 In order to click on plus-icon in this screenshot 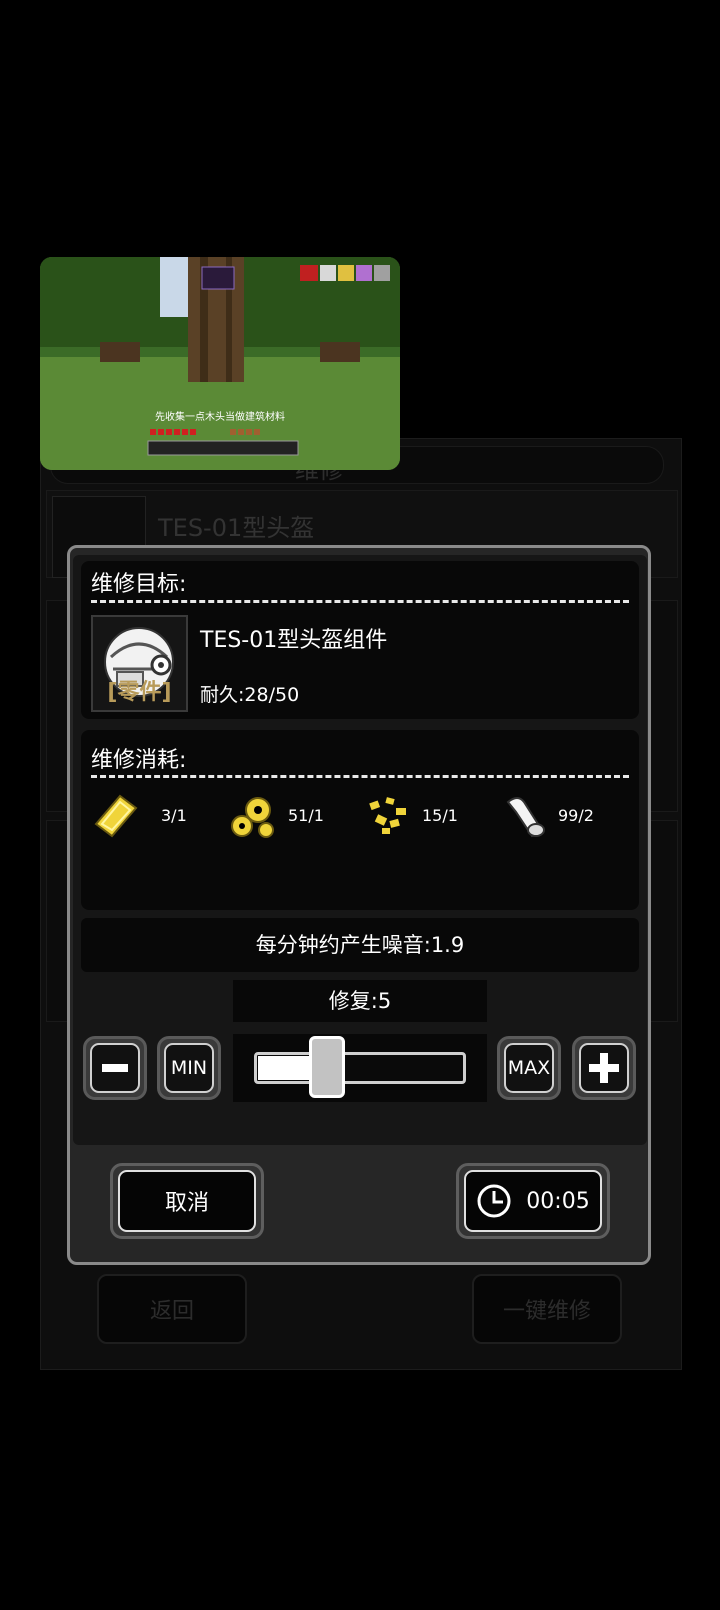, I will do `click(604, 1068)`.